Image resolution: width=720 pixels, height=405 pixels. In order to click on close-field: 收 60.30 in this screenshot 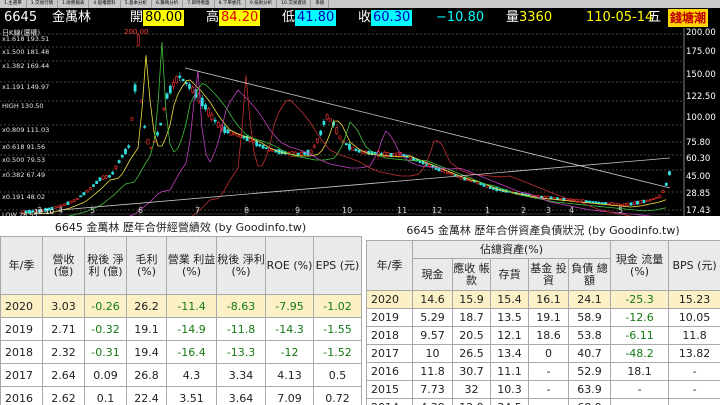, I will do `click(385, 18)`.